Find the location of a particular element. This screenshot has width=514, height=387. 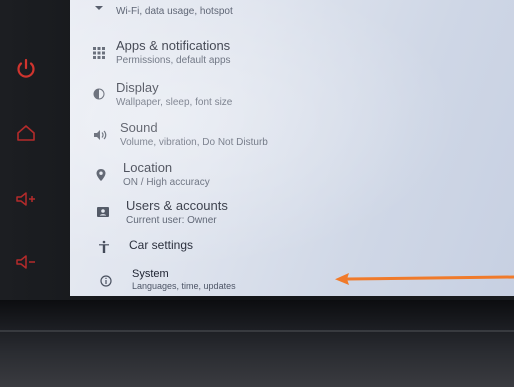

home-button is located at coordinates (26, 133).